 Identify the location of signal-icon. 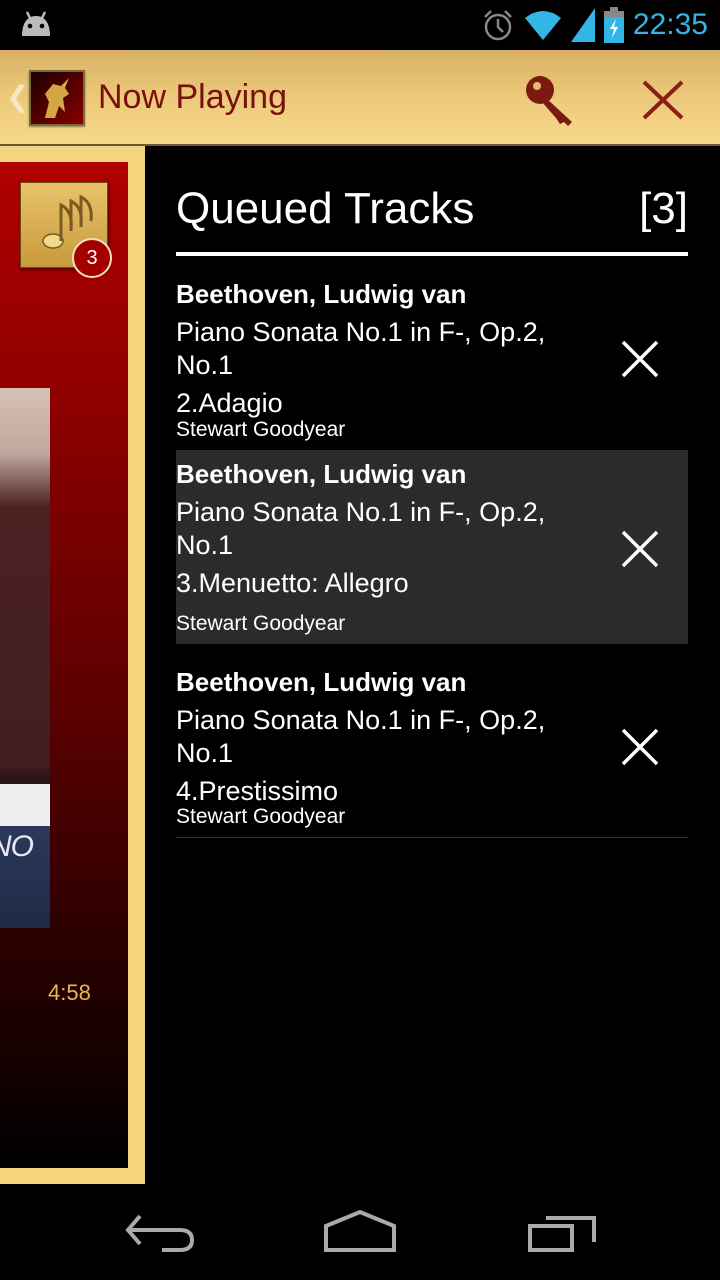
(582, 25).